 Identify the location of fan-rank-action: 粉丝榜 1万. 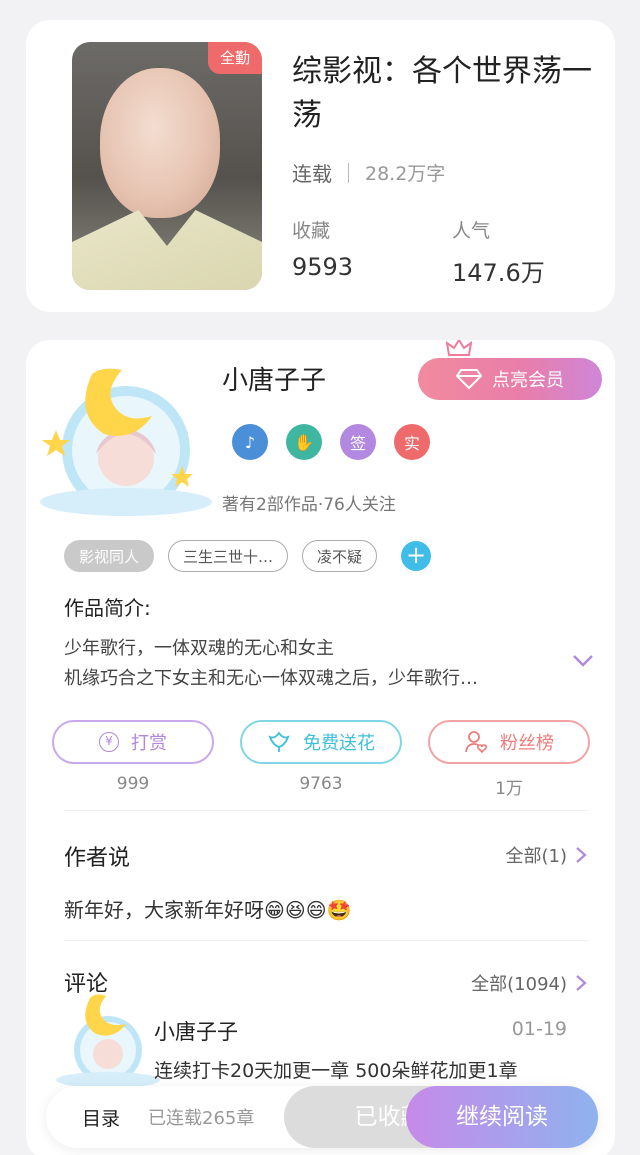
(509, 759).